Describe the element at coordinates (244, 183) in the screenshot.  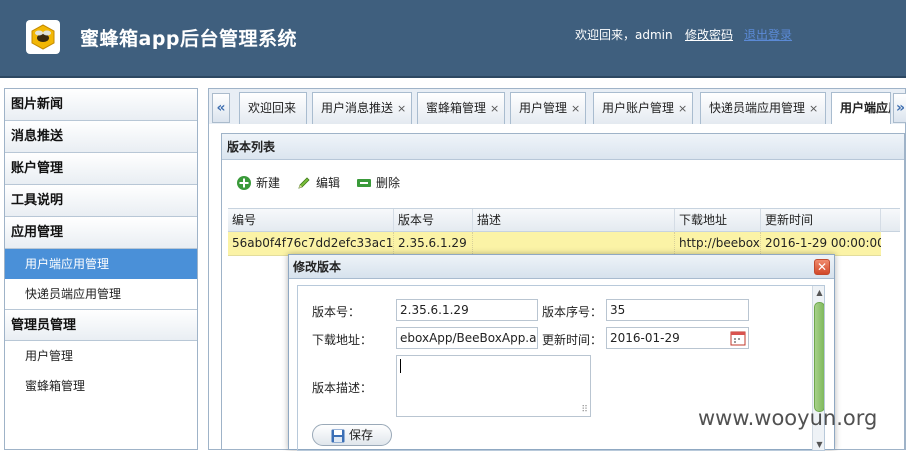
I see `add-icon` at that location.